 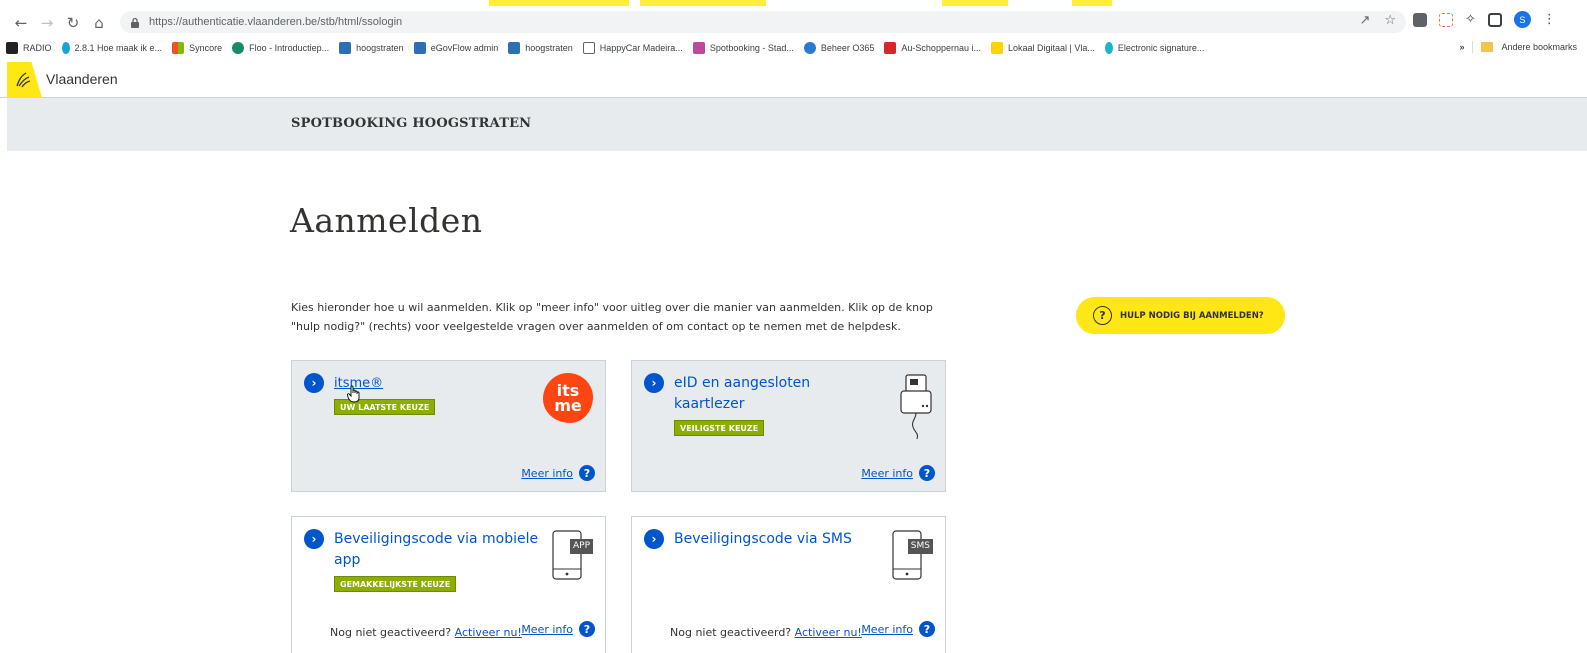 What do you see at coordinates (1487, 47) in the screenshot?
I see `folder-icon` at bounding box center [1487, 47].